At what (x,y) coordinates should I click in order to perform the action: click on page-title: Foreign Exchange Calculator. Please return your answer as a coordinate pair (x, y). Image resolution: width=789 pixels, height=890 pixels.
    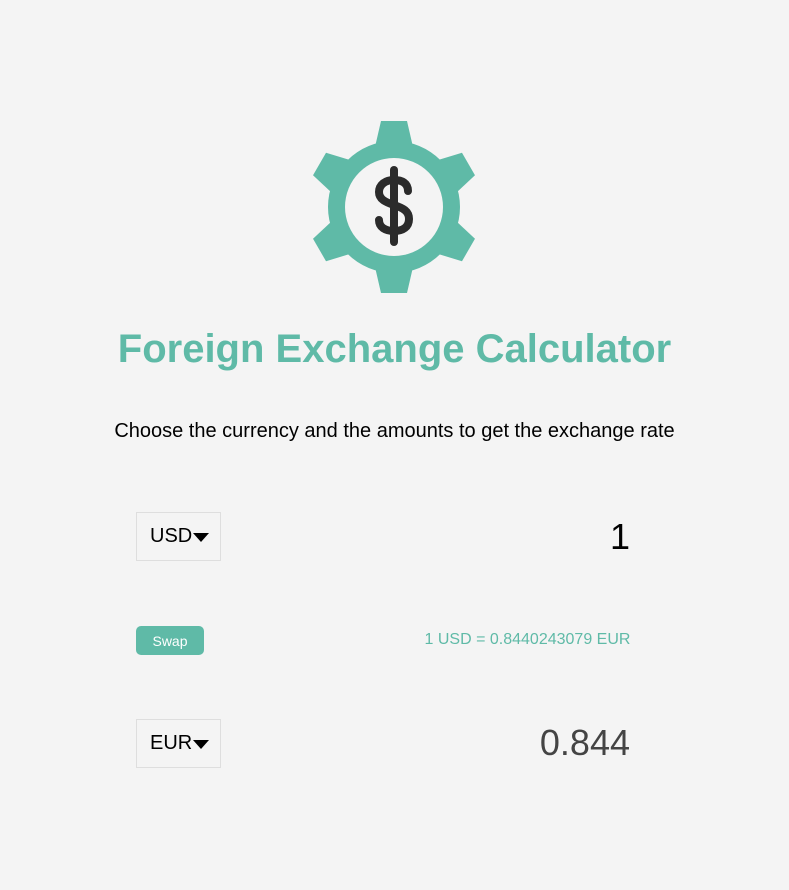
    Looking at the image, I should click on (394, 349).